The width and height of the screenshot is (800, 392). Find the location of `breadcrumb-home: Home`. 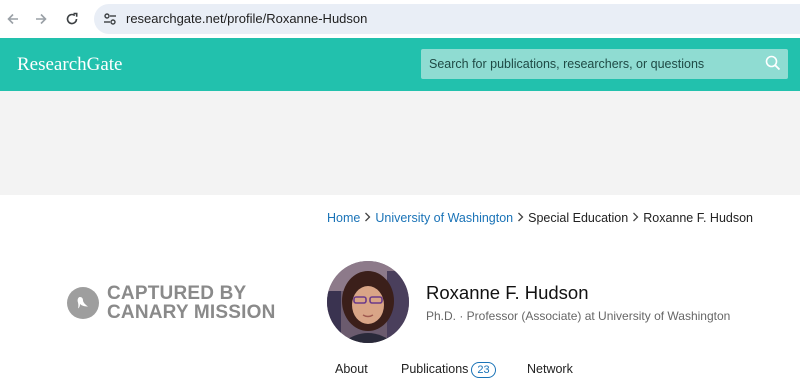

breadcrumb-home: Home is located at coordinates (343, 218).